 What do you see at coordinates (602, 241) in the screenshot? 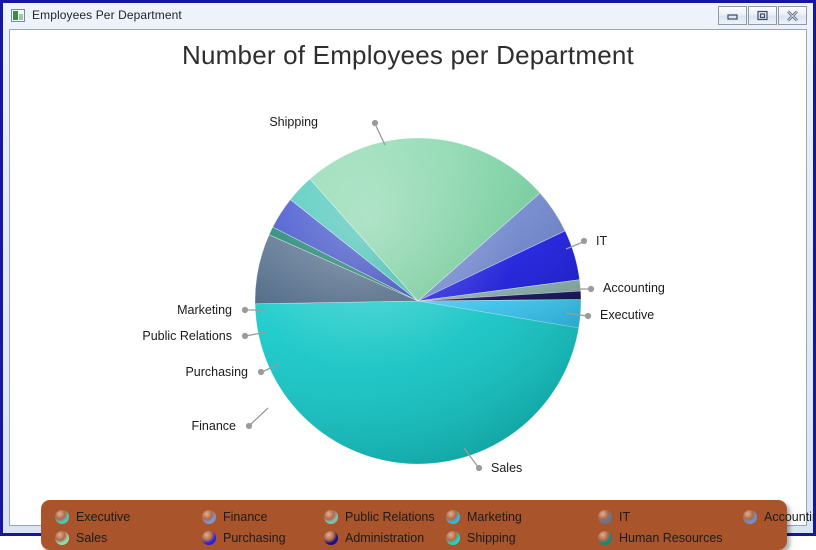
I see `slice-label: IT` at bounding box center [602, 241].